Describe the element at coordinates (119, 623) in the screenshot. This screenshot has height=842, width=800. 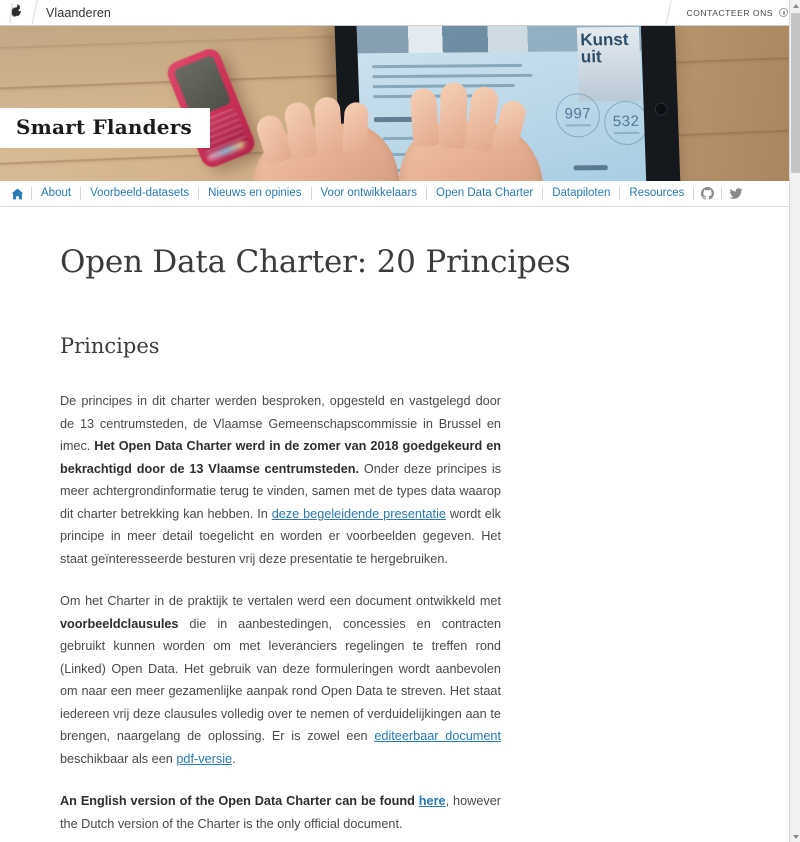
I see `paragraph-2-bold-1: voorbeeldclausules` at that location.